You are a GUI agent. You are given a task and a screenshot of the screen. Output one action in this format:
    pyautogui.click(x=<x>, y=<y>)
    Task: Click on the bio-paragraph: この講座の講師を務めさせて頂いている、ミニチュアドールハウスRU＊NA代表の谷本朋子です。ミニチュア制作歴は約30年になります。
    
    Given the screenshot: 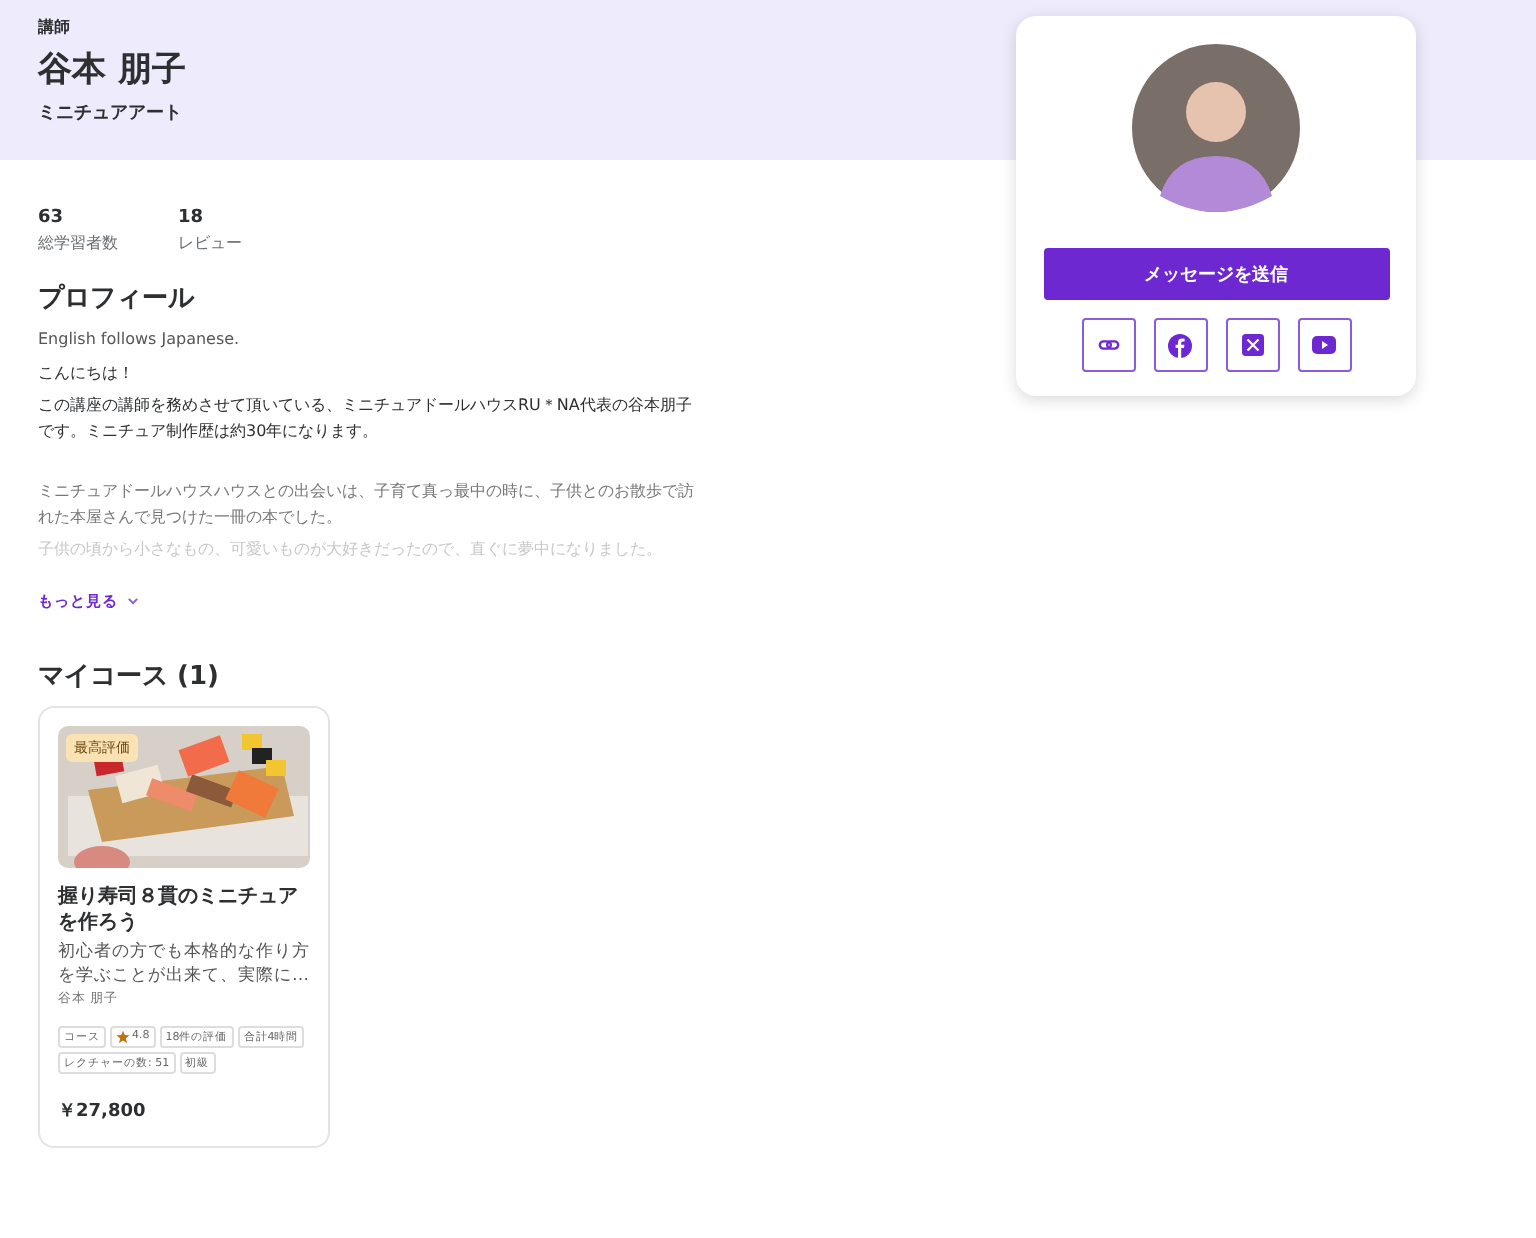 What is the action you would take?
    pyautogui.click(x=366, y=418)
    